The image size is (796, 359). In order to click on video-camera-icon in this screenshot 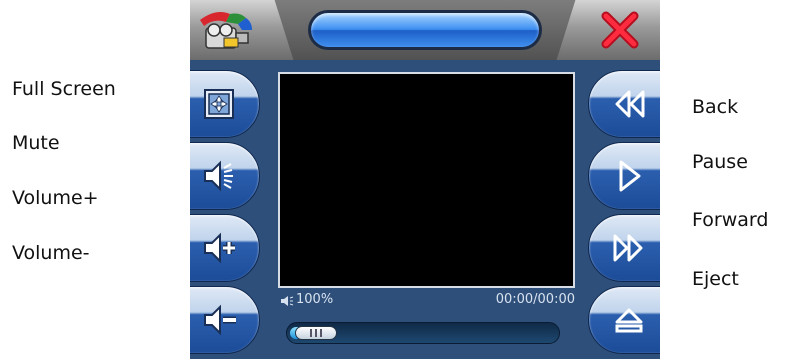, I will do `click(226, 30)`.